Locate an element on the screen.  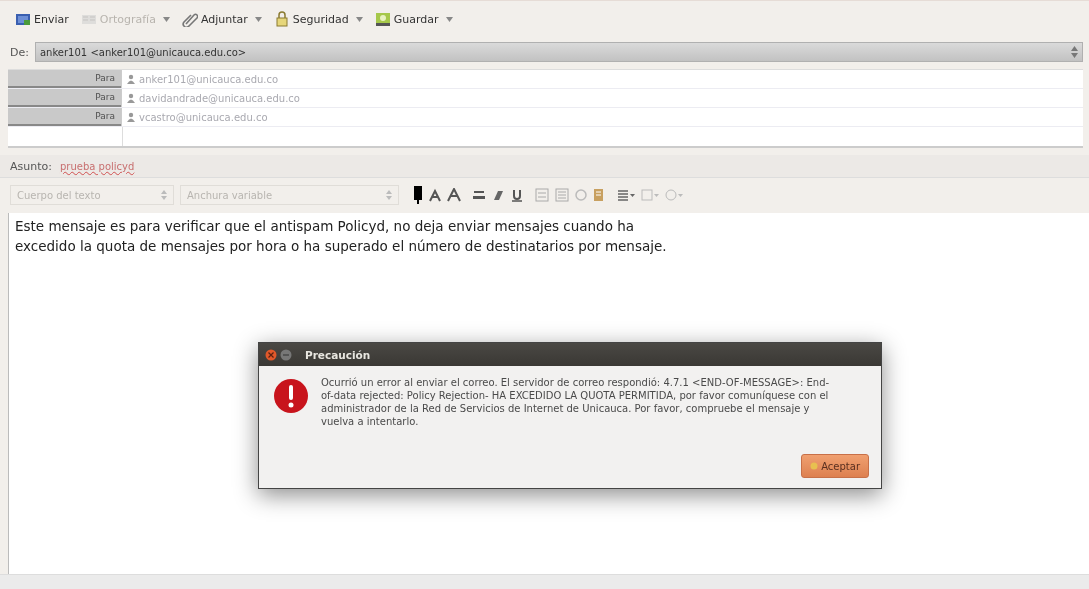
drive-icon is located at coordinates (382, 19).